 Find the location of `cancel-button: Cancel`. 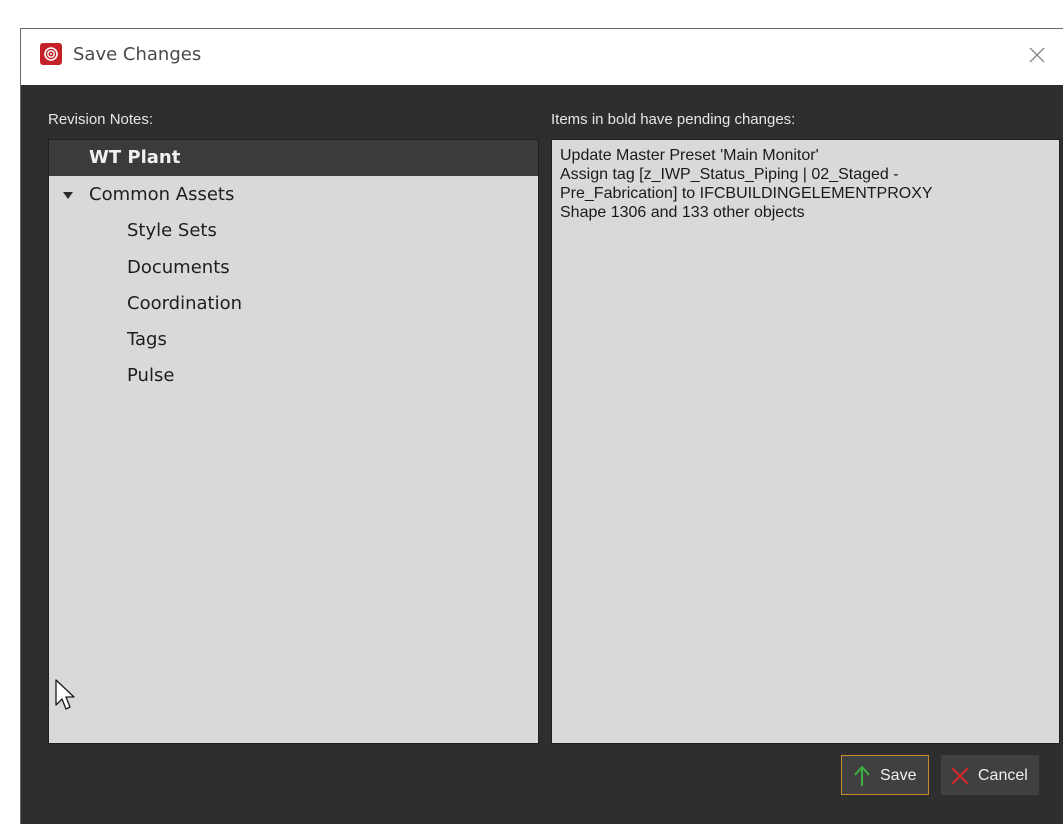

cancel-button: Cancel is located at coordinates (990, 775).